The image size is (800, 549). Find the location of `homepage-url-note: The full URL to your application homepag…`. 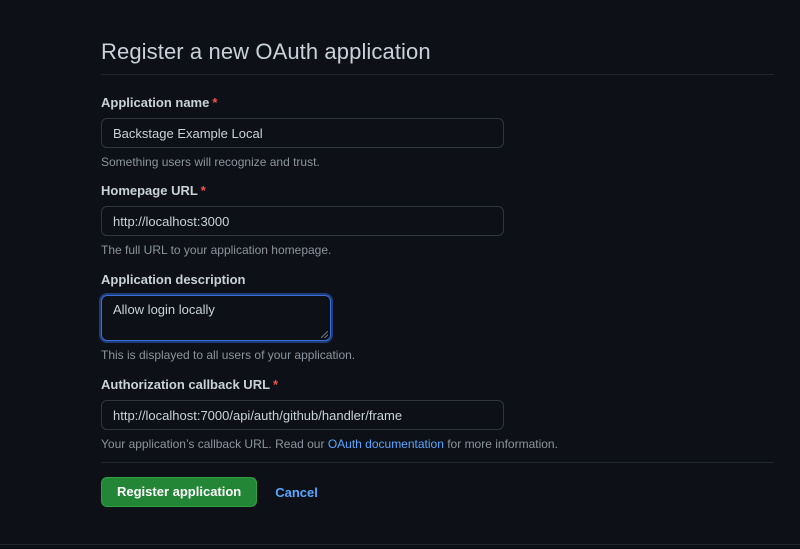

homepage-url-note: The full URL to your application homepag… is located at coordinates (216, 250).